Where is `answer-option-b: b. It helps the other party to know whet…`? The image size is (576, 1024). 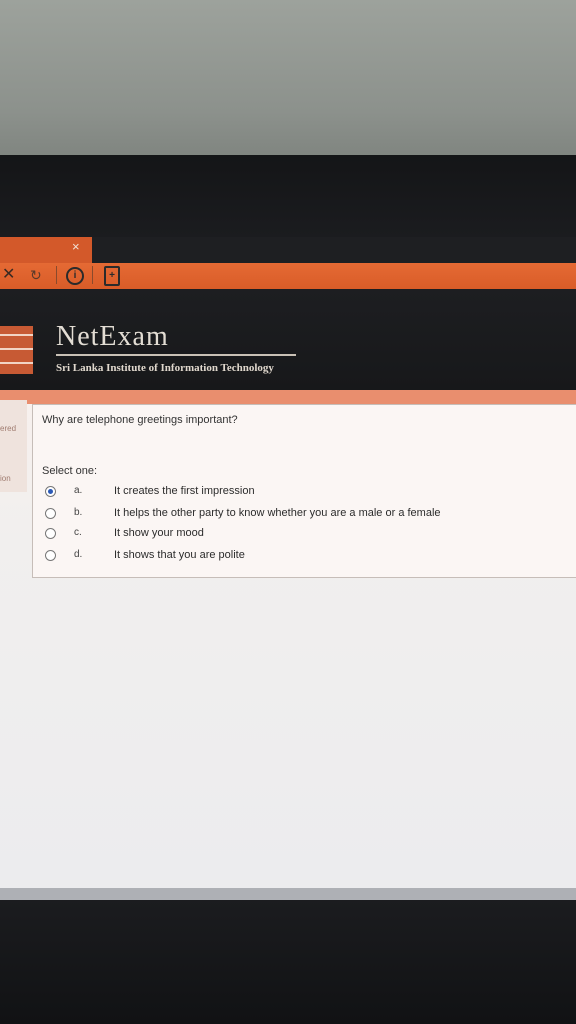 answer-option-b: b. It helps the other party to know whet… is located at coordinates (288, 516).